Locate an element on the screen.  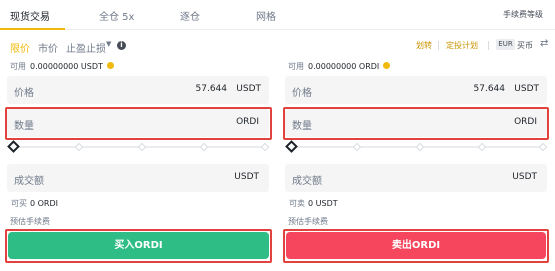
tab-spot: 现货交易 is located at coordinates (30, 15).